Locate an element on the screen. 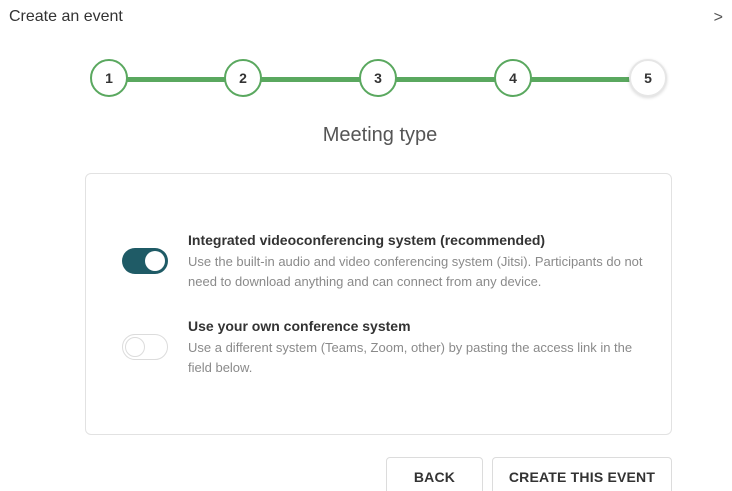  step-5: 5 is located at coordinates (648, 78).